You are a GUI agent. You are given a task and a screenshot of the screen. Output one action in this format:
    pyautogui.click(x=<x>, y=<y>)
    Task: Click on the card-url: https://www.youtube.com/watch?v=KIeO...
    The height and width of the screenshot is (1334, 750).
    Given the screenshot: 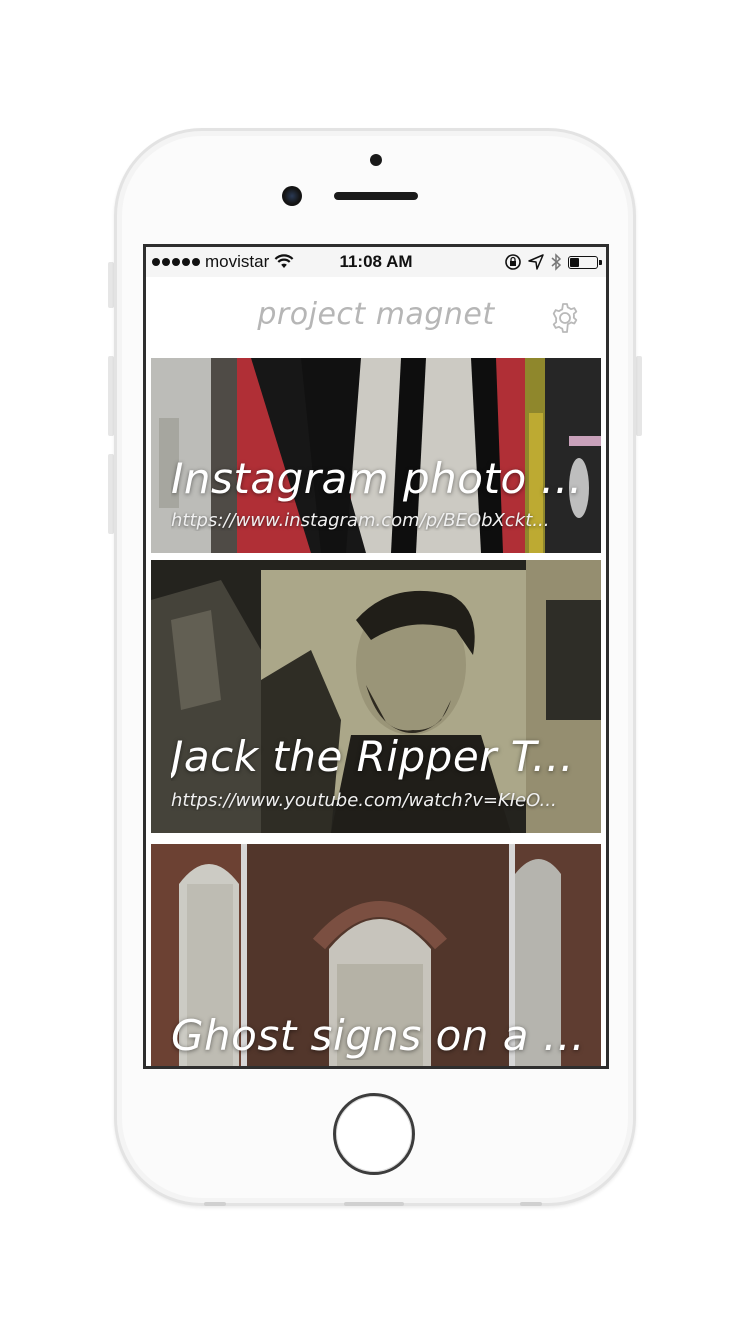 What is the action you would take?
    pyautogui.click(x=374, y=800)
    